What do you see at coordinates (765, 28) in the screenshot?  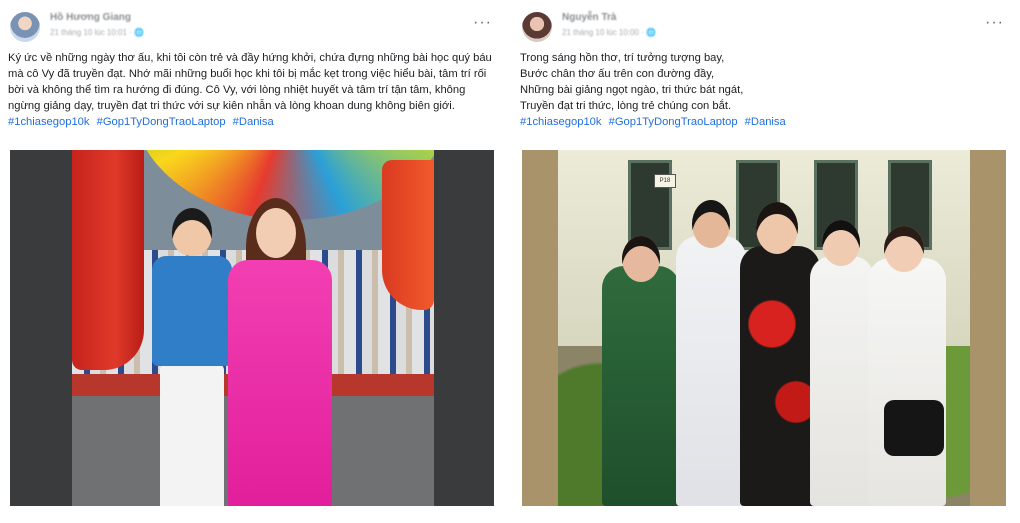 I see `post-header: Nguyễn Trà 21 tháng 10 lúc 10:00 · 🌐 ···` at bounding box center [765, 28].